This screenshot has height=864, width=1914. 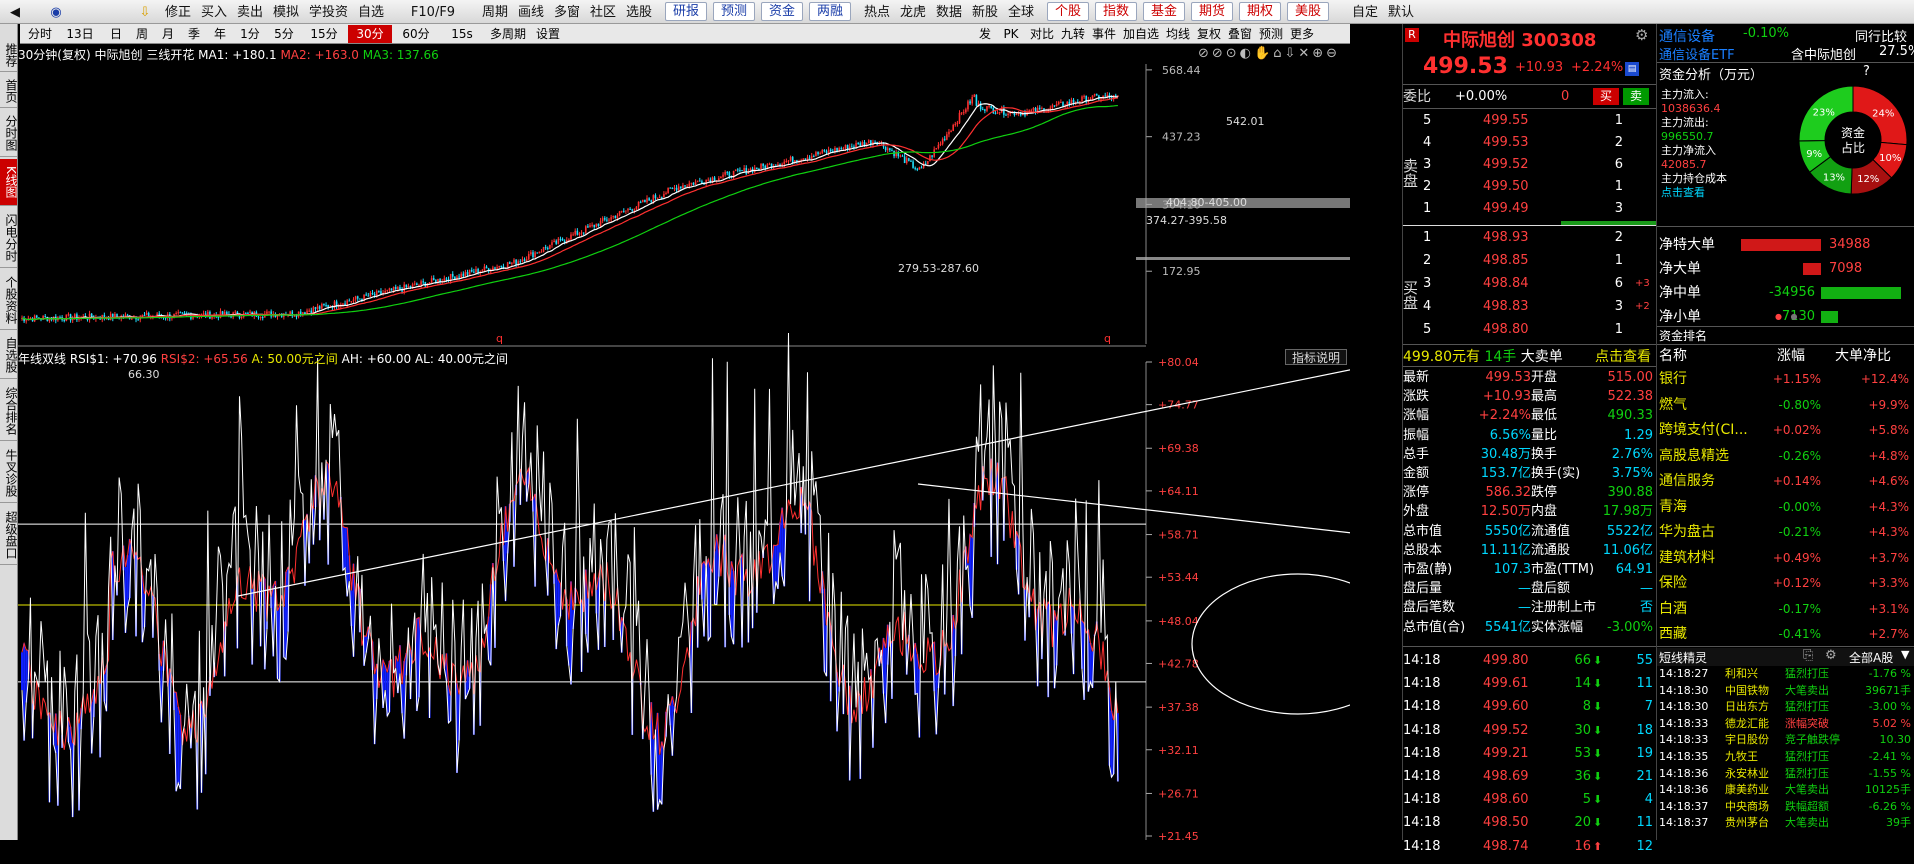 I want to click on period-0: 分时, so click(x=40, y=34).